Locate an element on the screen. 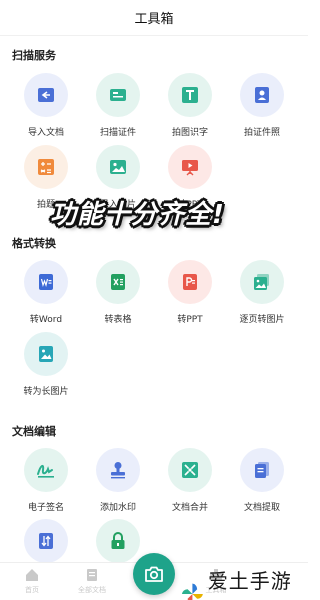 Image resolution: width=320 pixels, height=600 pixels. tool-label: 转为长图片 is located at coordinates (46, 392).